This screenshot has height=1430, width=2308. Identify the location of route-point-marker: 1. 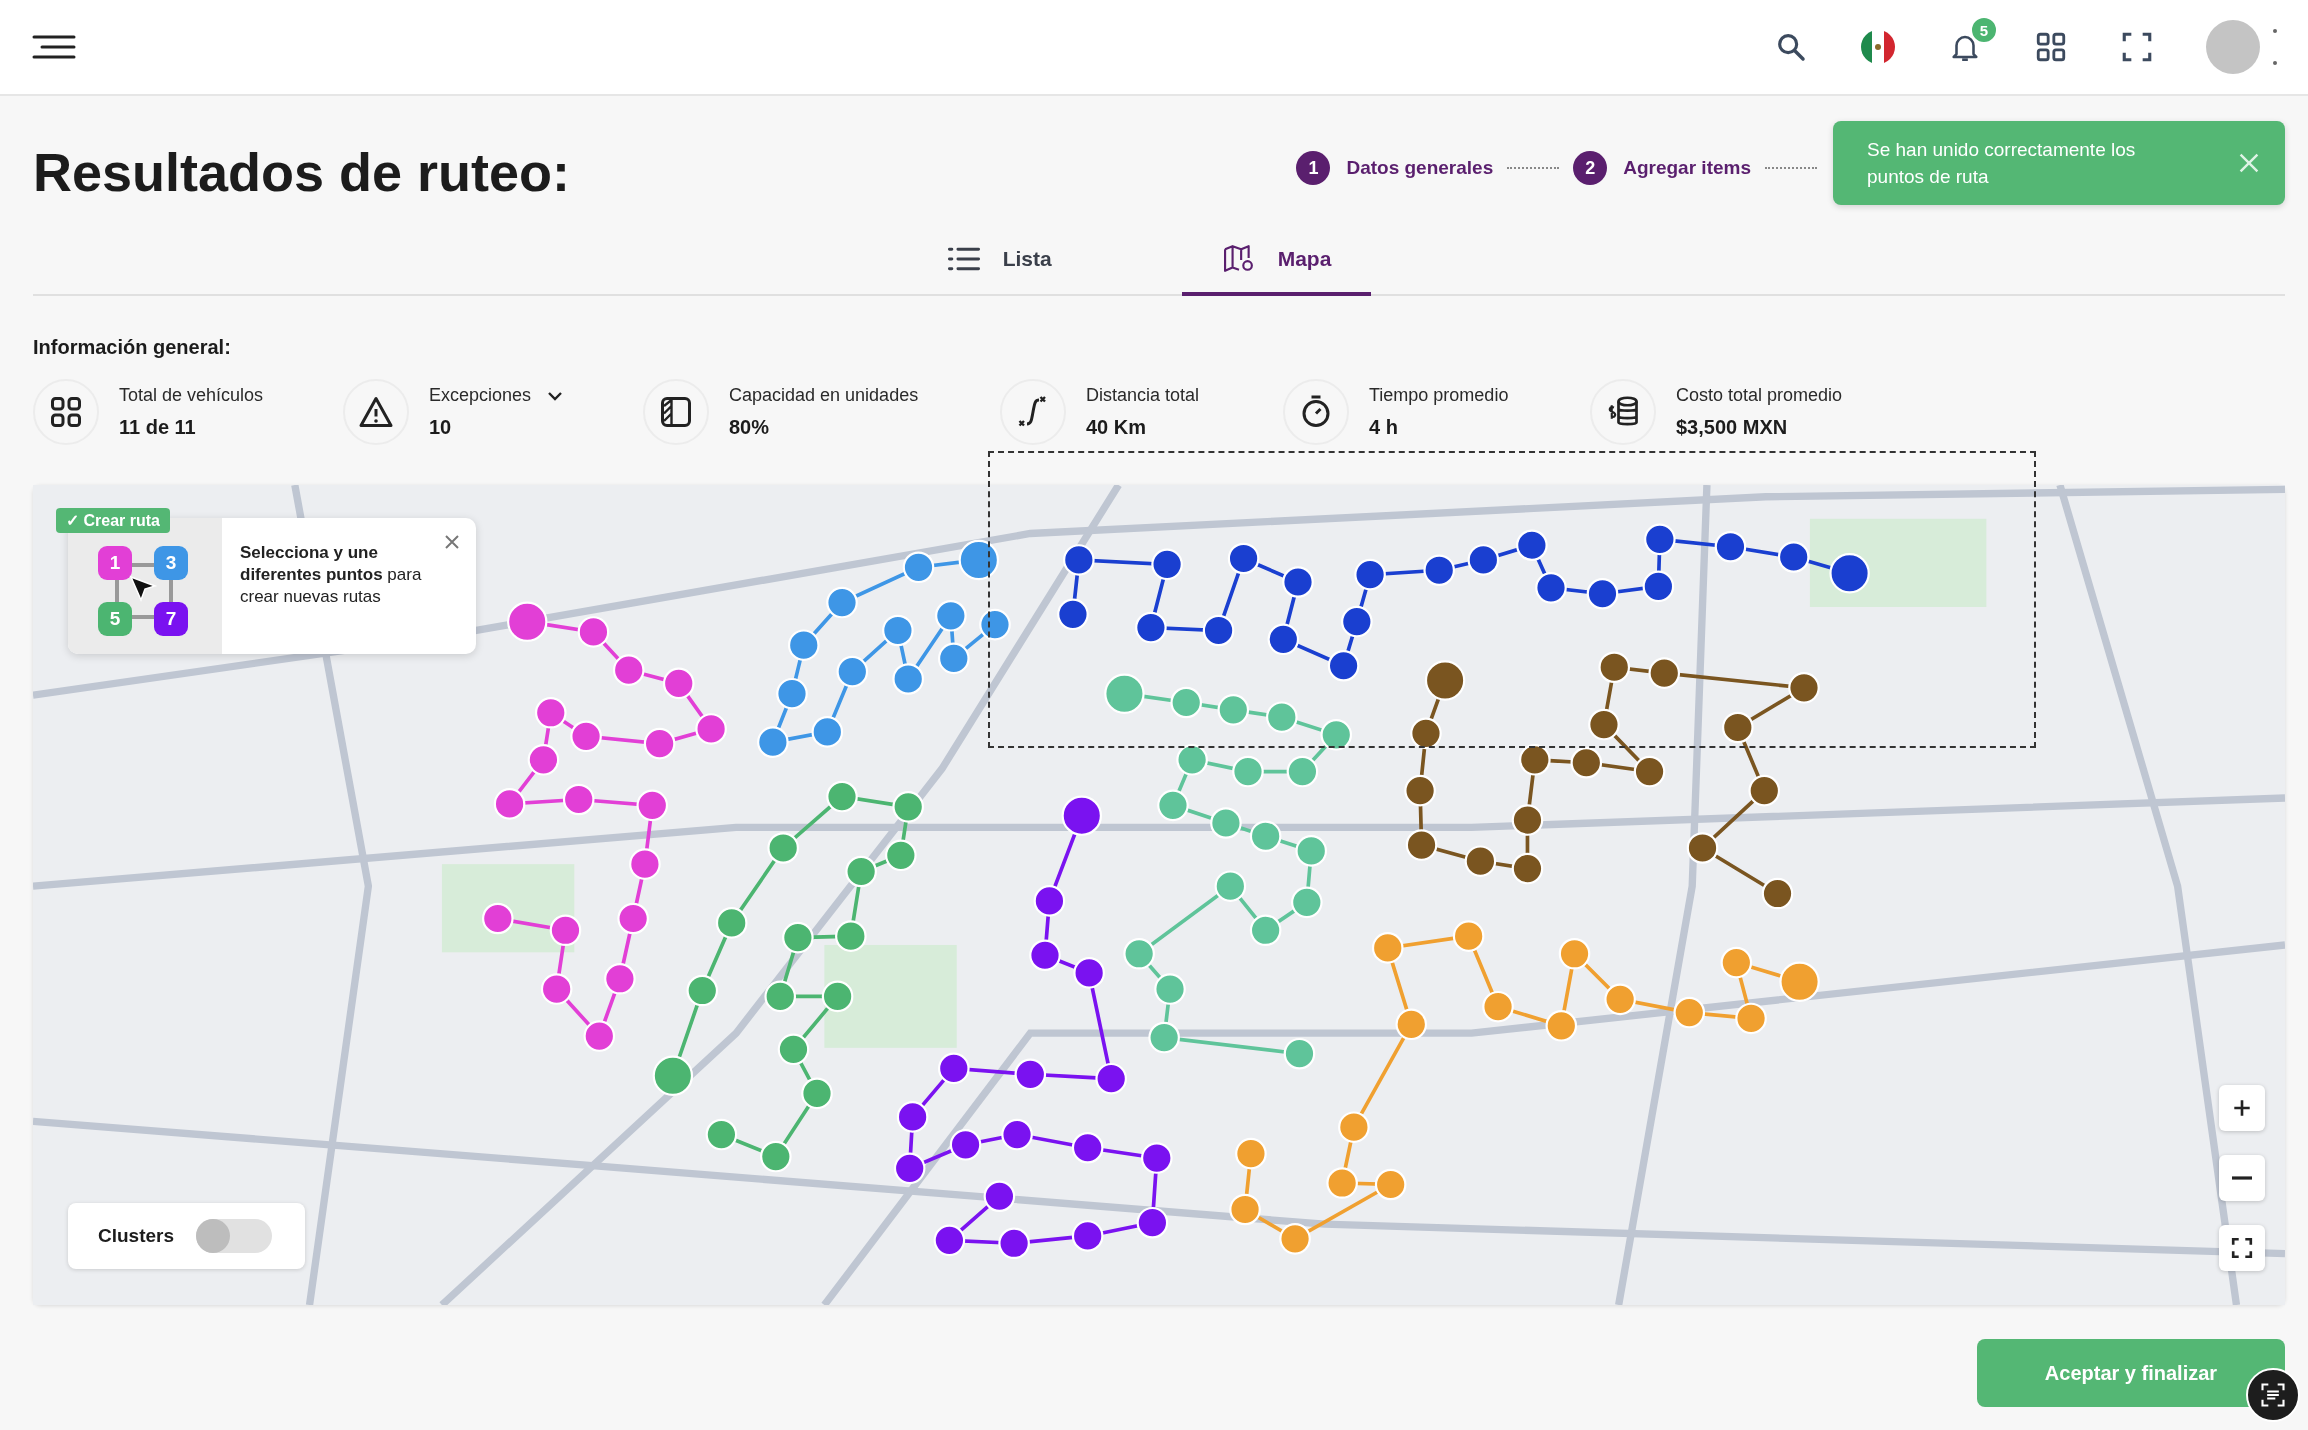
(115, 563).